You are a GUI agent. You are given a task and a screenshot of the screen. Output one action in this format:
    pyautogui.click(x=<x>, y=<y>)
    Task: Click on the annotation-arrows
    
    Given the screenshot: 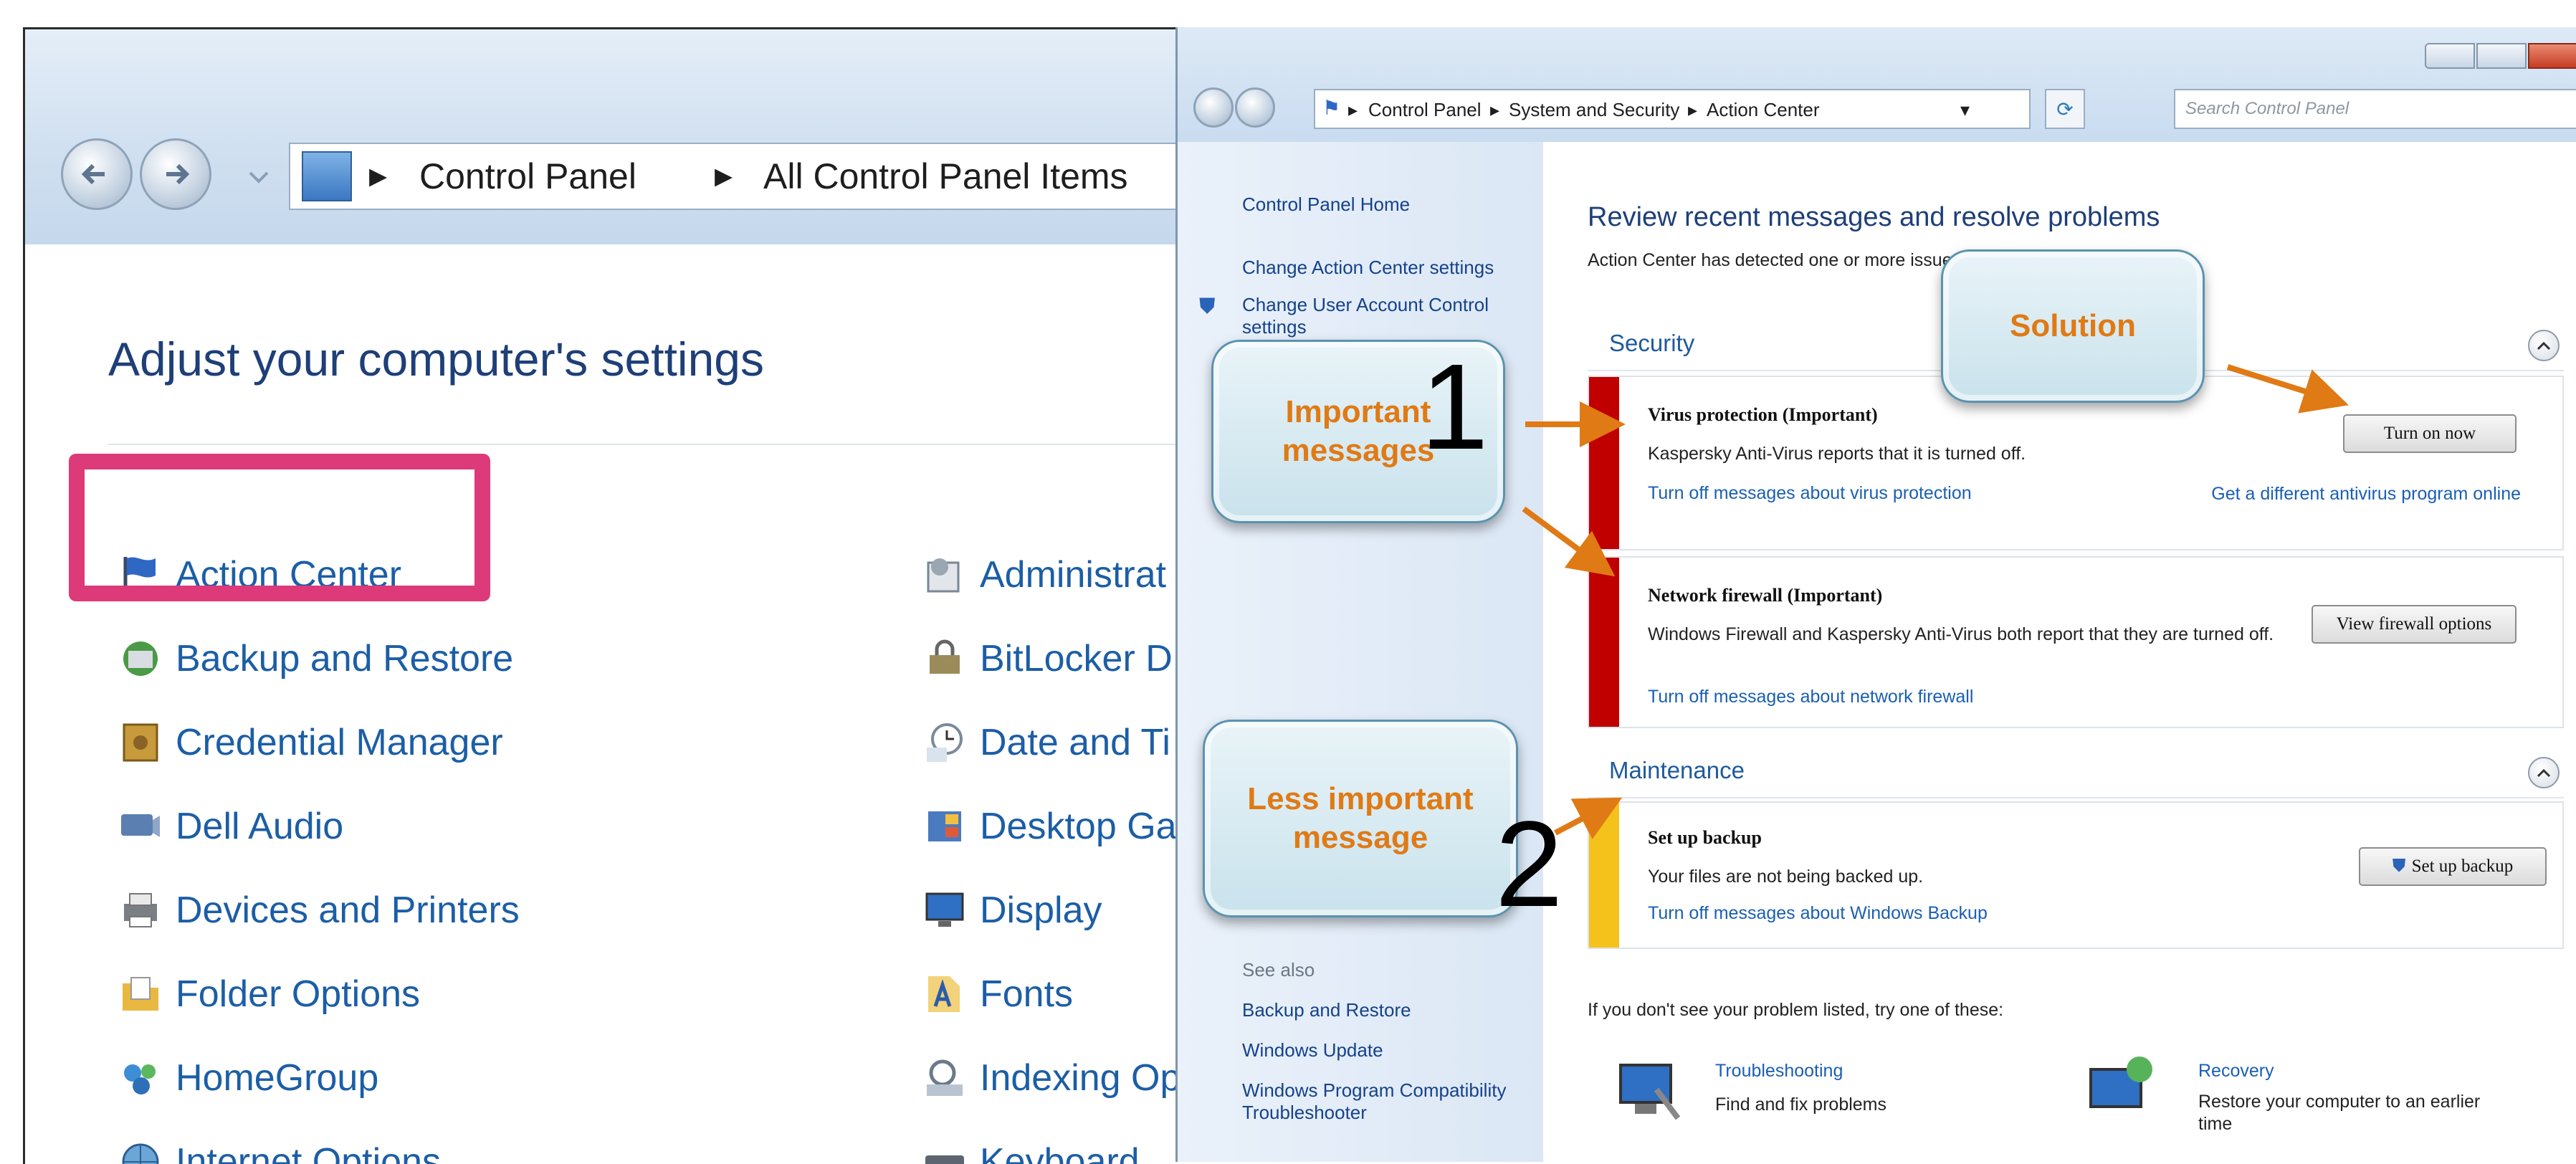 What is the action you would take?
    pyautogui.click(x=1935, y=601)
    